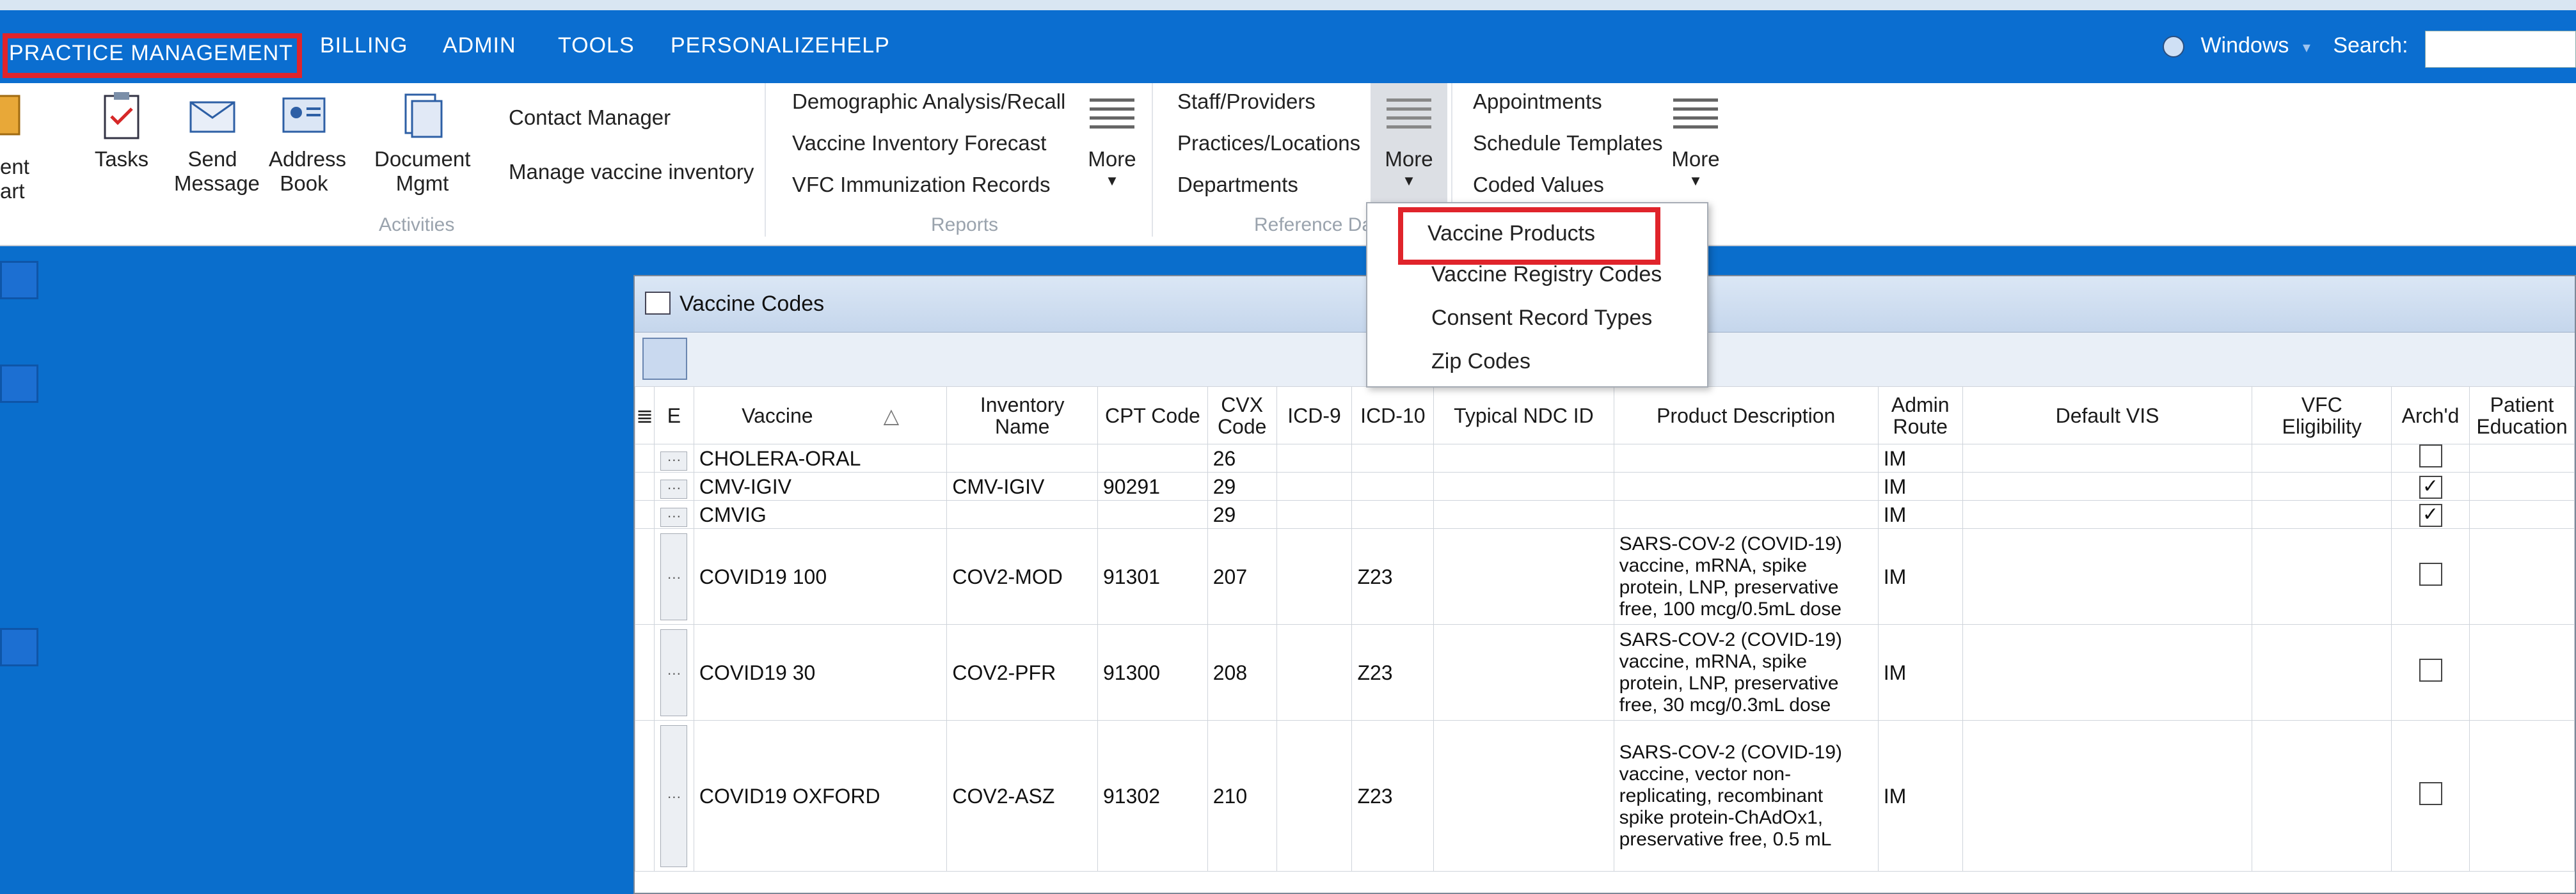 The width and height of the screenshot is (2576, 894). Describe the element at coordinates (751, 45) in the screenshot. I see `menu-personalize: PERSONALIZE` at that location.